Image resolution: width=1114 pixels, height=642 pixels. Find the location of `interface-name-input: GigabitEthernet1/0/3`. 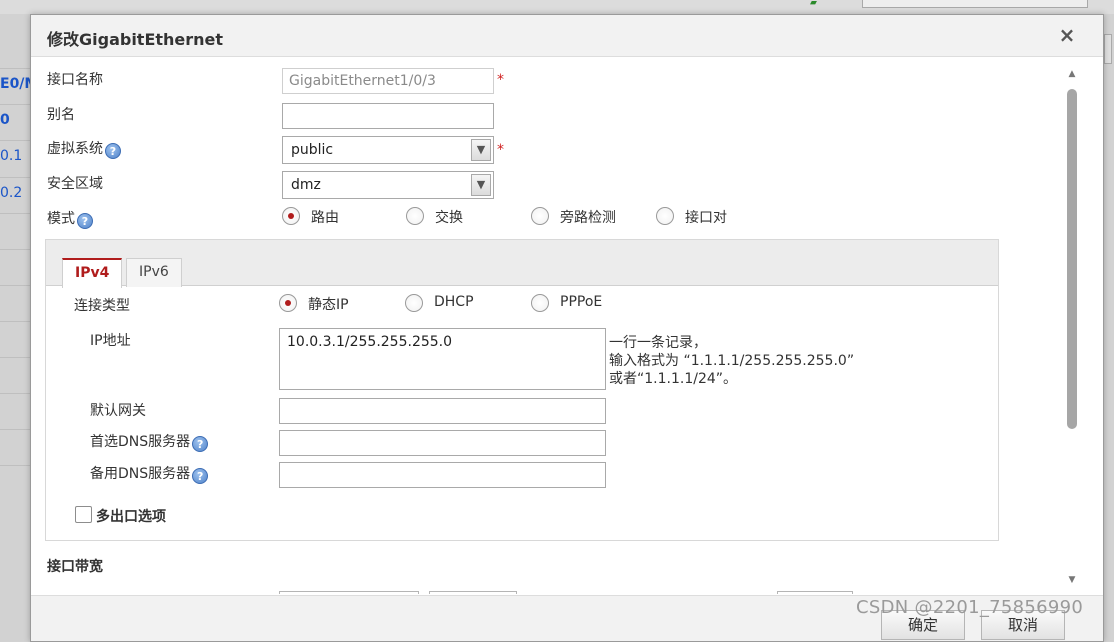

interface-name-input: GigabitEthernet1/0/3 is located at coordinates (388, 81).